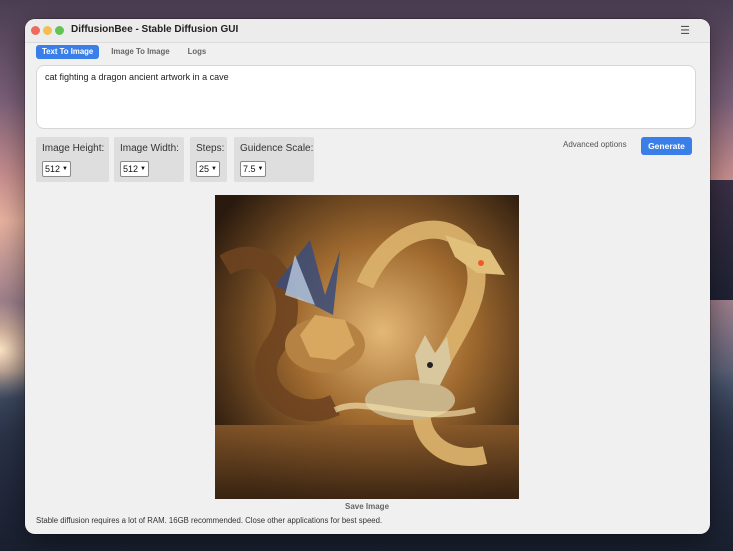 The height and width of the screenshot is (551, 733). What do you see at coordinates (367, 506) in the screenshot?
I see `save-image-button: Save Image` at bounding box center [367, 506].